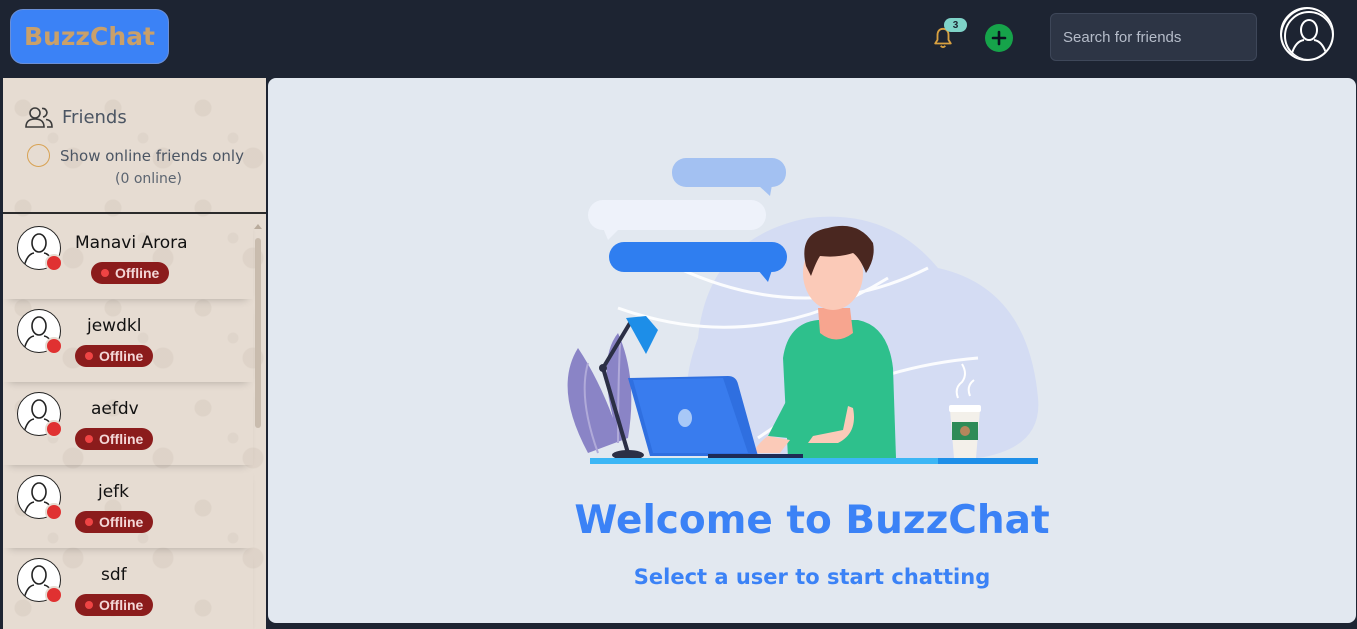 This screenshot has height=629, width=1357. What do you see at coordinates (128, 506) in the screenshot?
I see `friend-item: jefk Offline` at bounding box center [128, 506].